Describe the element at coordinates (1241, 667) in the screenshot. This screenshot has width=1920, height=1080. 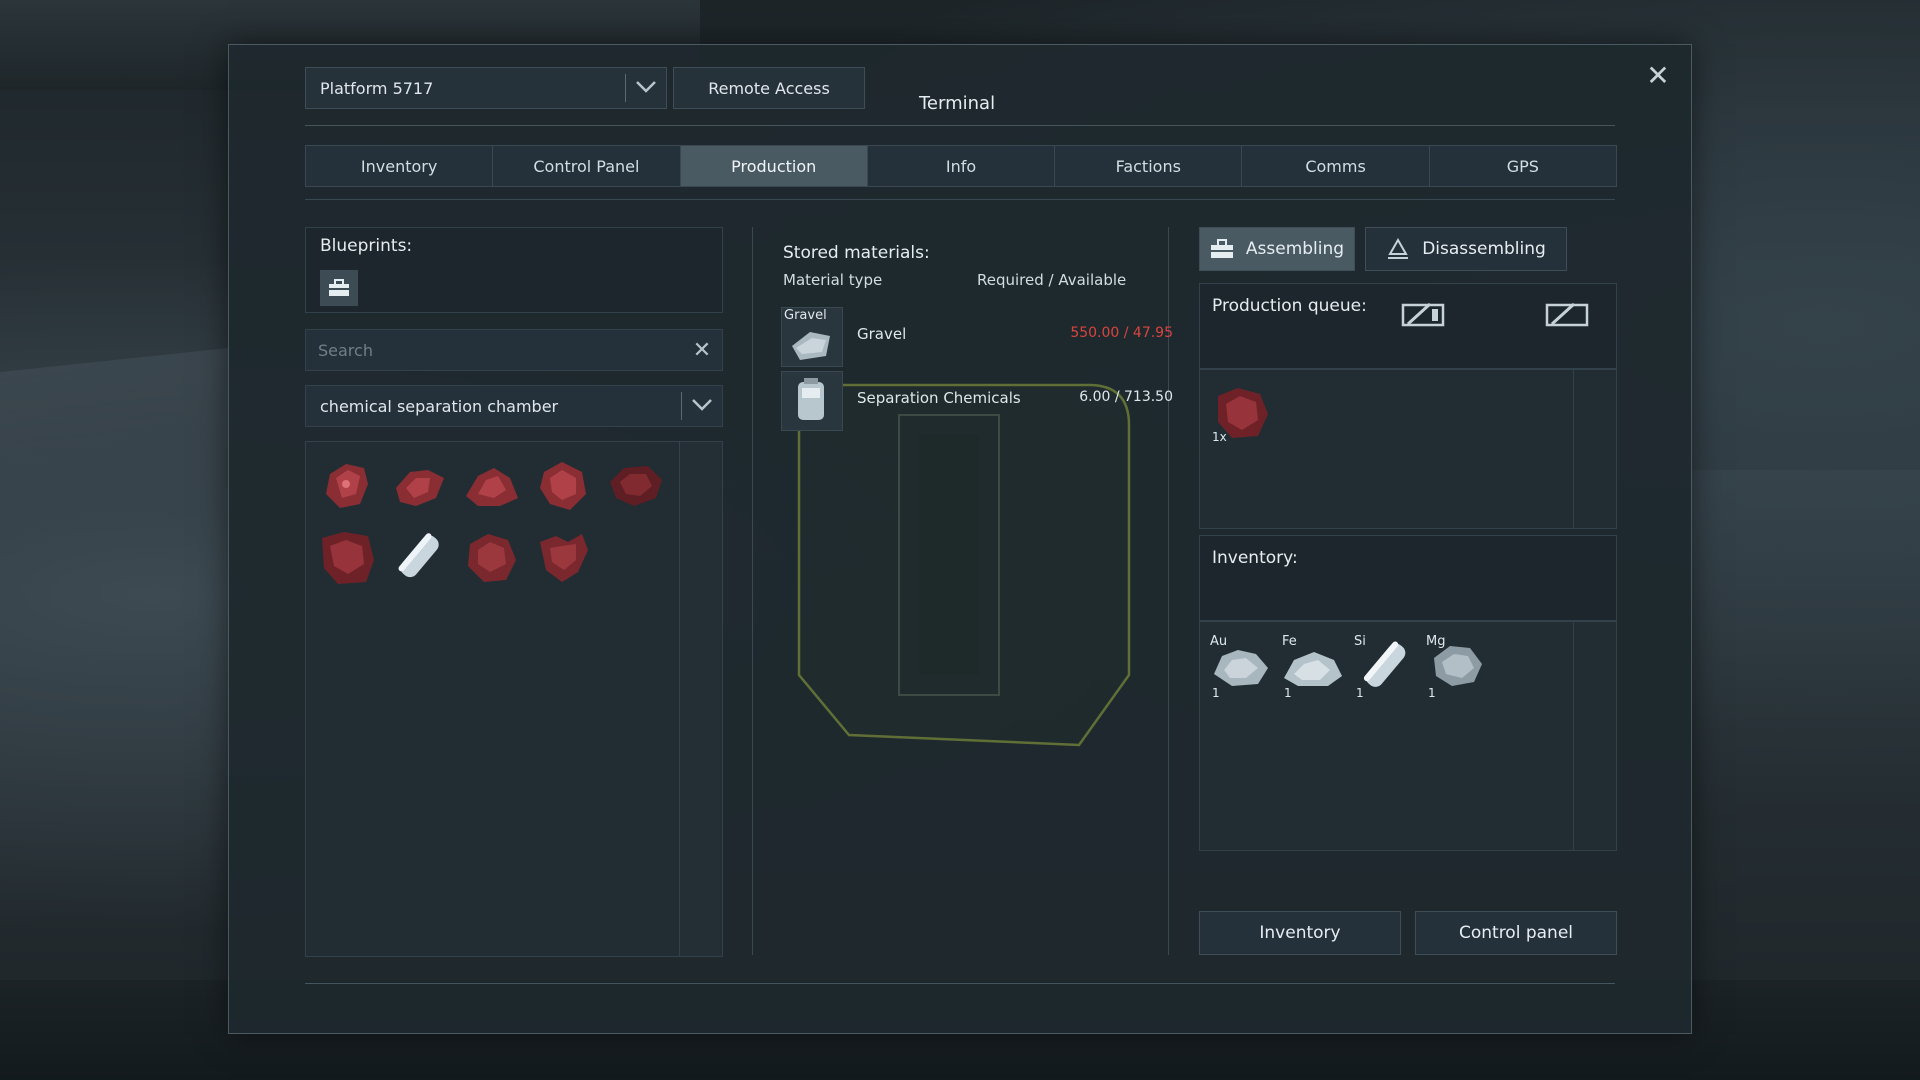
I see `gold-ingot-icon: Au 1` at that location.